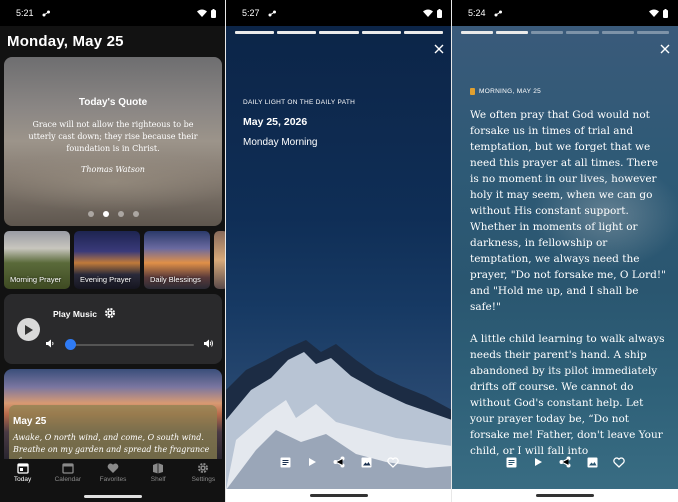 This screenshot has height=502, width=678. What do you see at coordinates (131, 345) in the screenshot?
I see `volume-track` at bounding box center [131, 345].